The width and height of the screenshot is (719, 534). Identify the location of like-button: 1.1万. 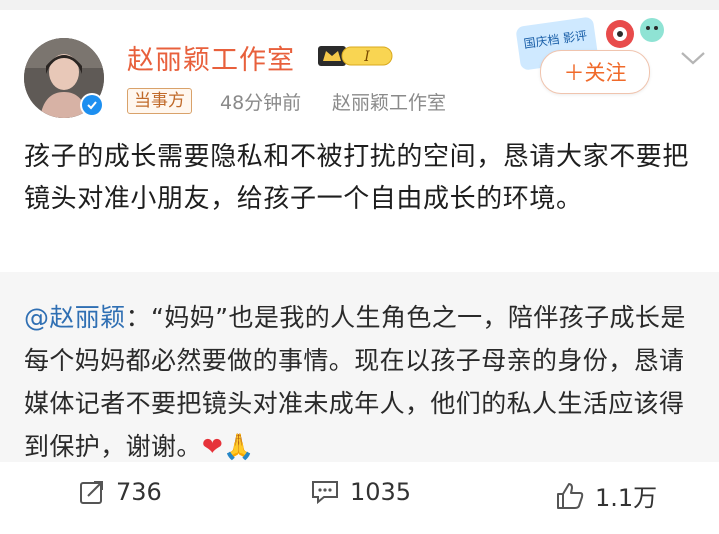
(606, 495).